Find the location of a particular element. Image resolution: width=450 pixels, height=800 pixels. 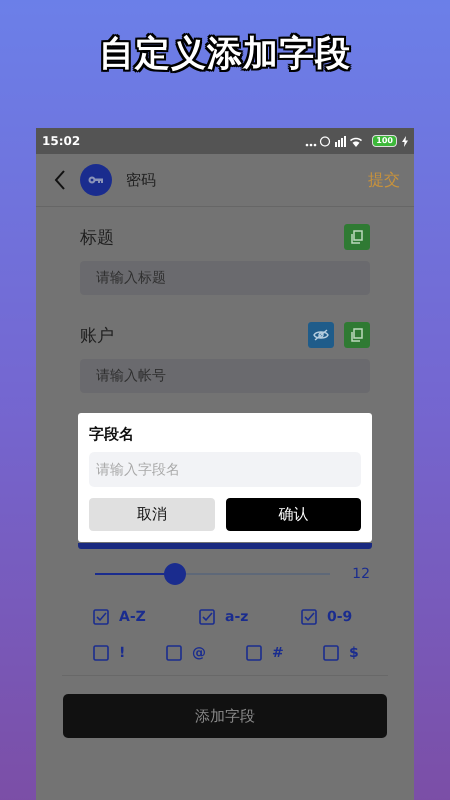

option-label: $ is located at coordinates (354, 653).